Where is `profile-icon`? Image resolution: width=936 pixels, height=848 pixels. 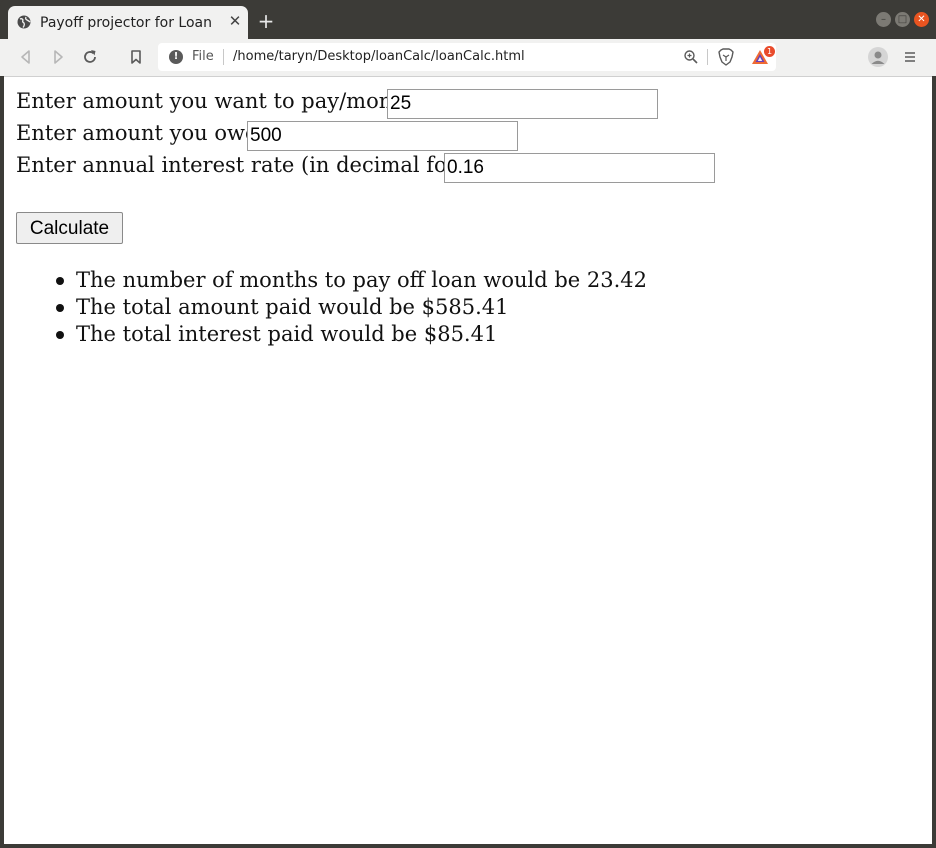
profile-icon is located at coordinates (878, 57).